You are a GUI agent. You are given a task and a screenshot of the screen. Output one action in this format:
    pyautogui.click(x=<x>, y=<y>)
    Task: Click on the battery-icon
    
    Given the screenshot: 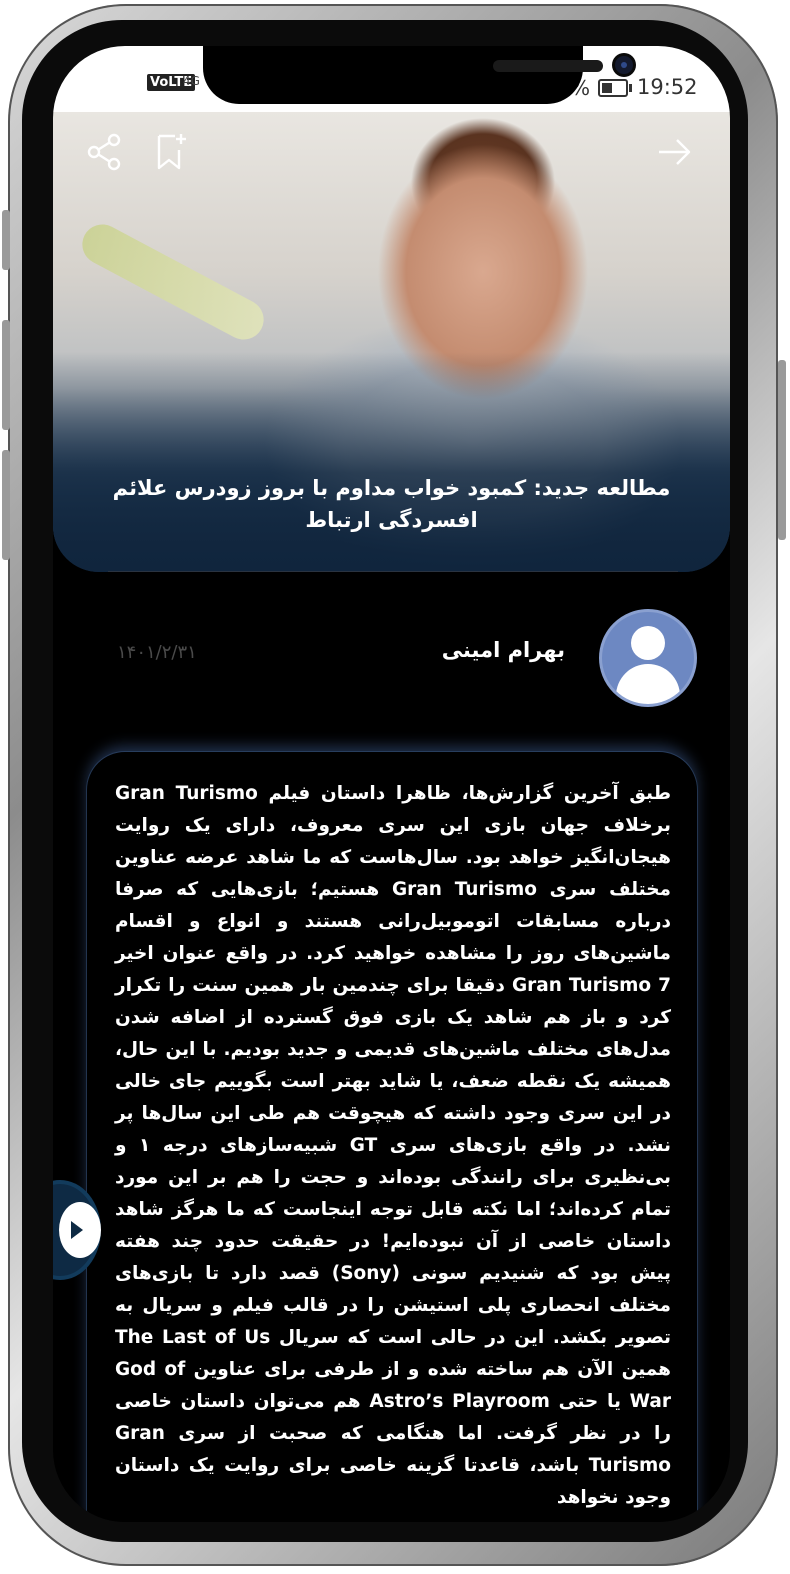 What is the action you would take?
    pyautogui.click(x=615, y=88)
    